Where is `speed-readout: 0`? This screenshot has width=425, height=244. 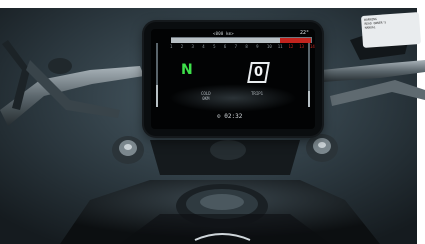 speed-readout: 0 is located at coordinates (258, 72).